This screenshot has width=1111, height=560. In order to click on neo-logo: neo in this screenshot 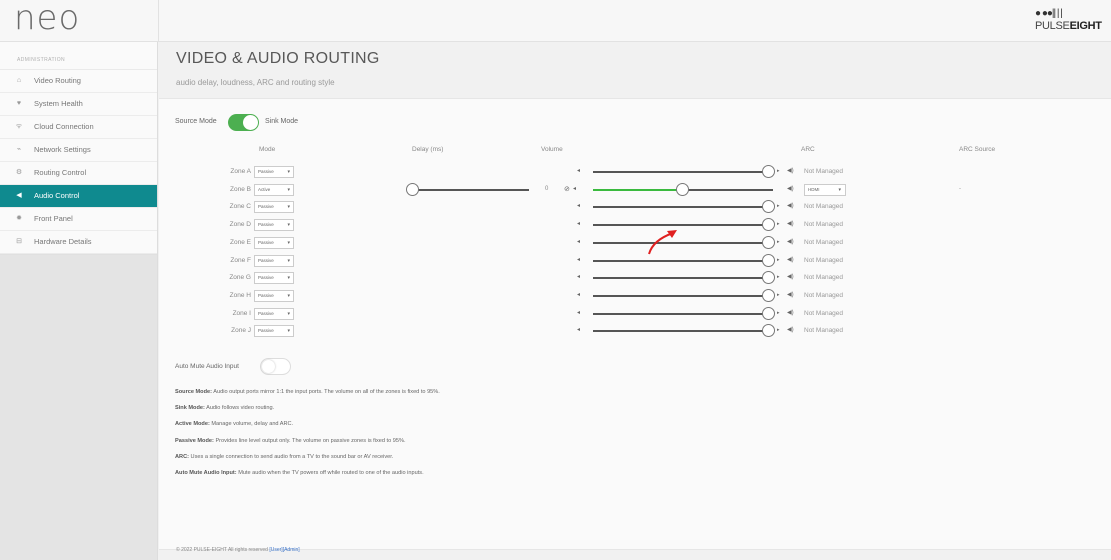, I will do `click(47, 19)`.